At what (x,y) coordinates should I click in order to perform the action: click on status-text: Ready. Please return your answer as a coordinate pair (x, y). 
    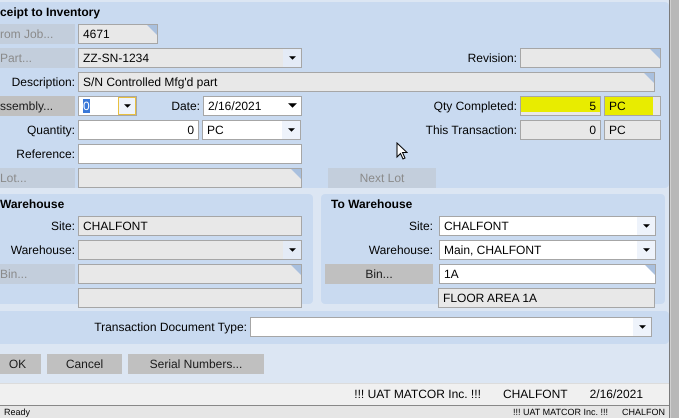
    Looking at the image, I should click on (17, 412).